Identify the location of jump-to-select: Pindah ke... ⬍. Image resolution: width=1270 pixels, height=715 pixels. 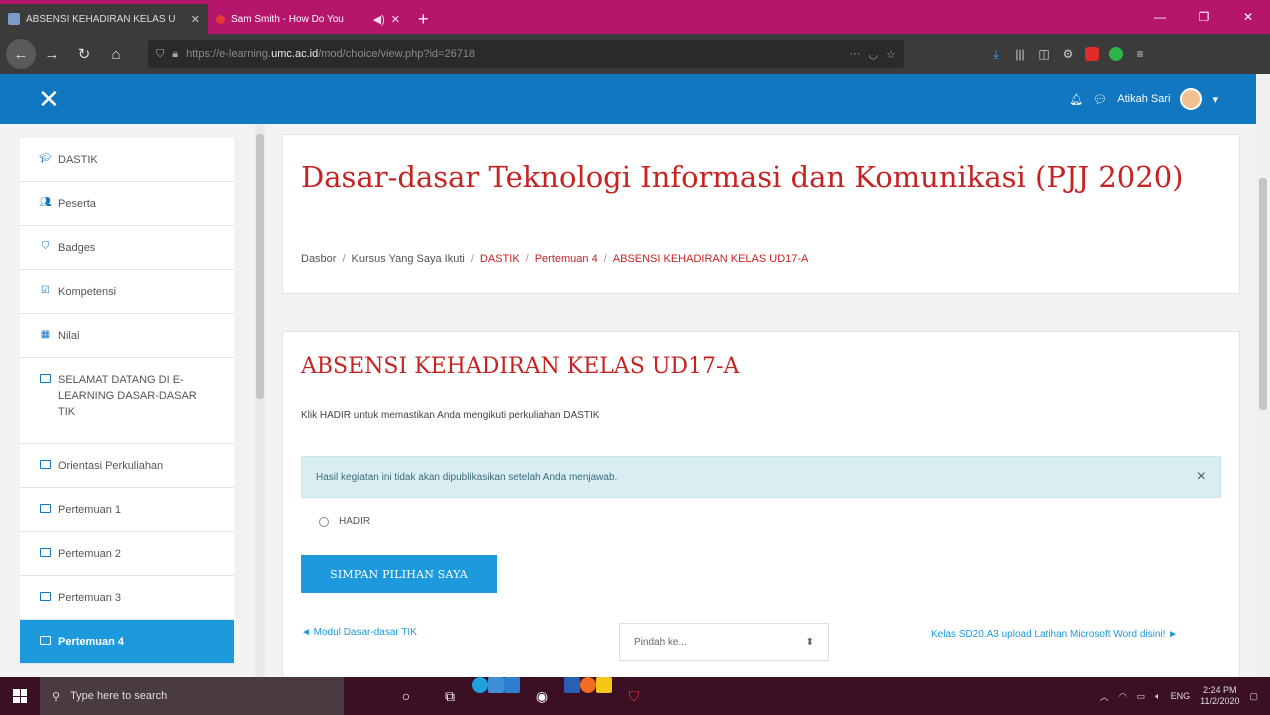
(724, 642).